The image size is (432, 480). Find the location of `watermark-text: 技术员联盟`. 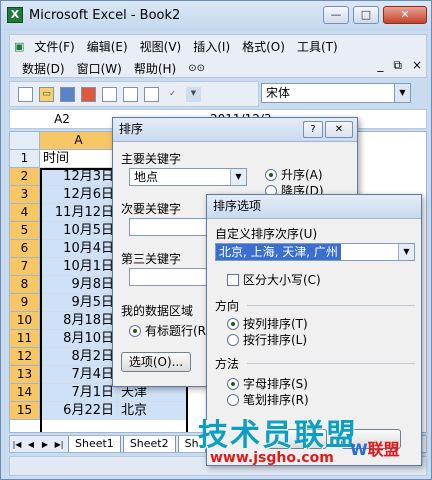

watermark-text: 技术员联盟 is located at coordinates (278, 435).